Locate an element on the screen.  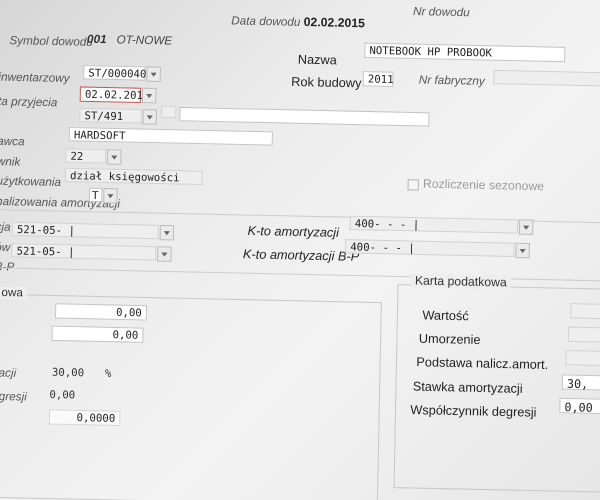
nr-fabryczny-field is located at coordinates (546, 78).